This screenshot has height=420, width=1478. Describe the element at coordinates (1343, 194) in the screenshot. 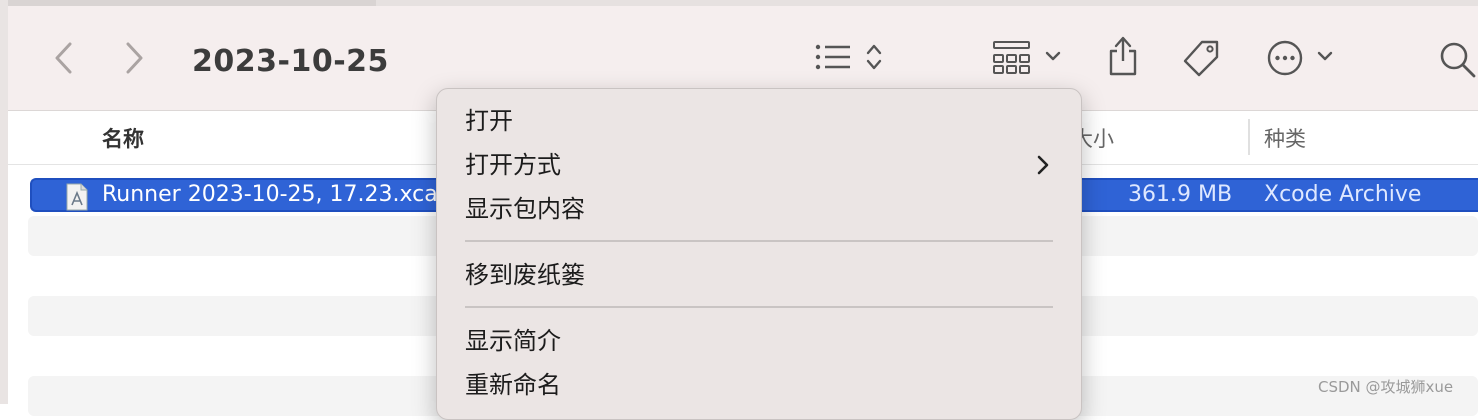

I see `file-kind: Xcode Archive` at that location.